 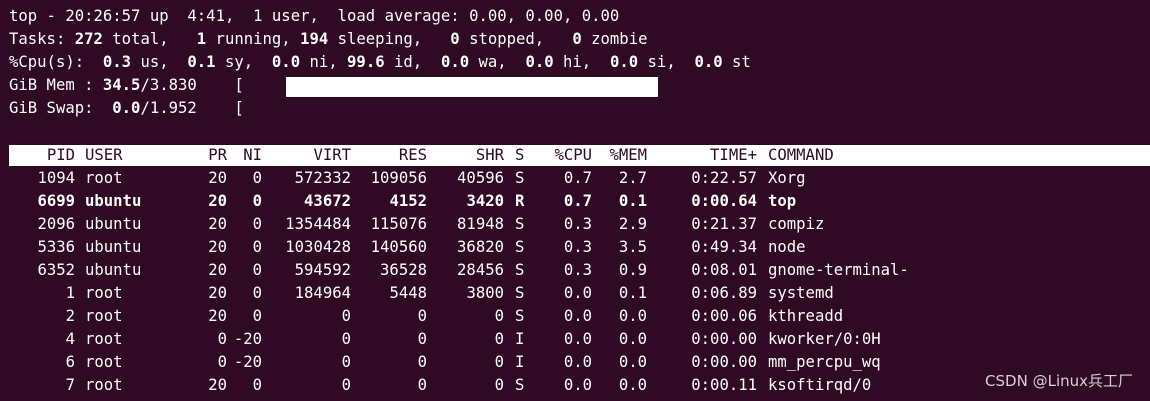 What do you see at coordinates (632, 247) in the screenshot?
I see `mem-cell: 3.5` at bounding box center [632, 247].